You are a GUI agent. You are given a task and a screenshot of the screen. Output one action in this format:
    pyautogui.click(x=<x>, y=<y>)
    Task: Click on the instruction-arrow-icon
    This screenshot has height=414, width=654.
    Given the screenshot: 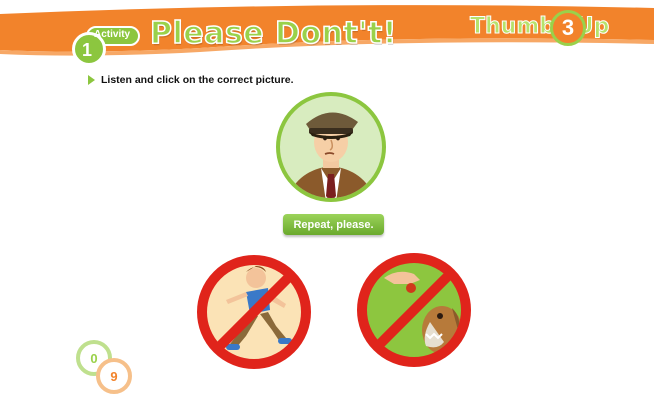 What is the action you would take?
    pyautogui.click(x=91, y=80)
    